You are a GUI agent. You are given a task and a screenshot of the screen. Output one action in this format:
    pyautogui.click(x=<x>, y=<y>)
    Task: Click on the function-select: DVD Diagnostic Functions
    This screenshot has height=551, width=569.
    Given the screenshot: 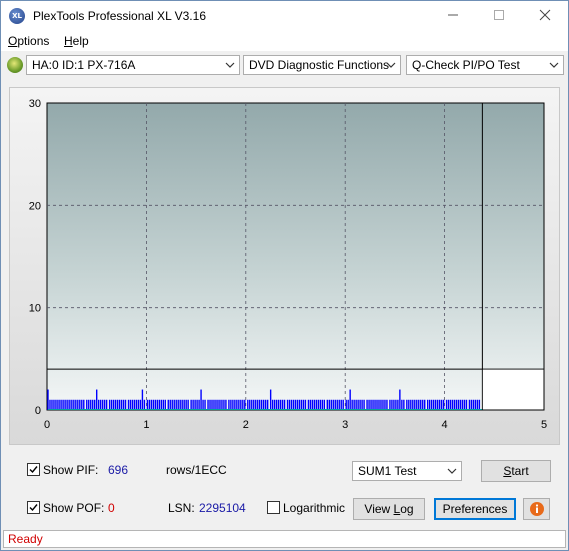 What is the action you would take?
    pyautogui.click(x=322, y=65)
    